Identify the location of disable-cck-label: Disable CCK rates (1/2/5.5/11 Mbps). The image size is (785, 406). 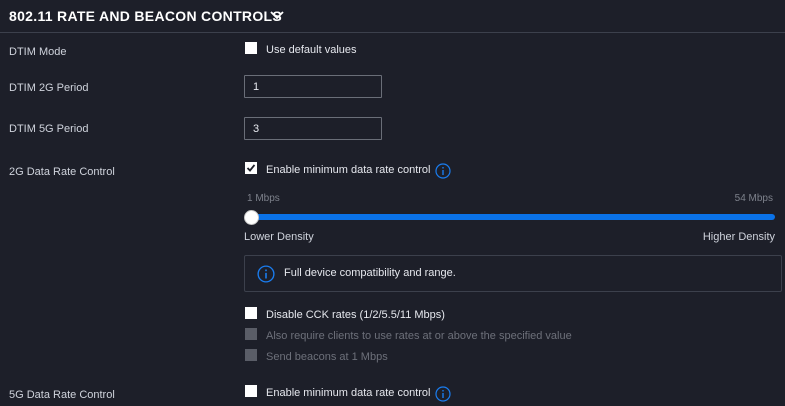
(355, 315).